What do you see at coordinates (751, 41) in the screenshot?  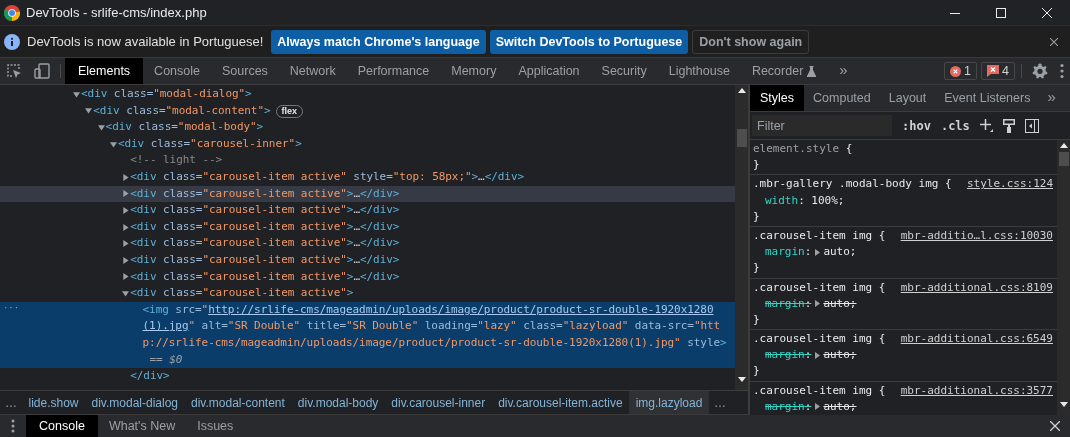 I see `dismiss-button: Don't show again` at bounding box center [751, 41].